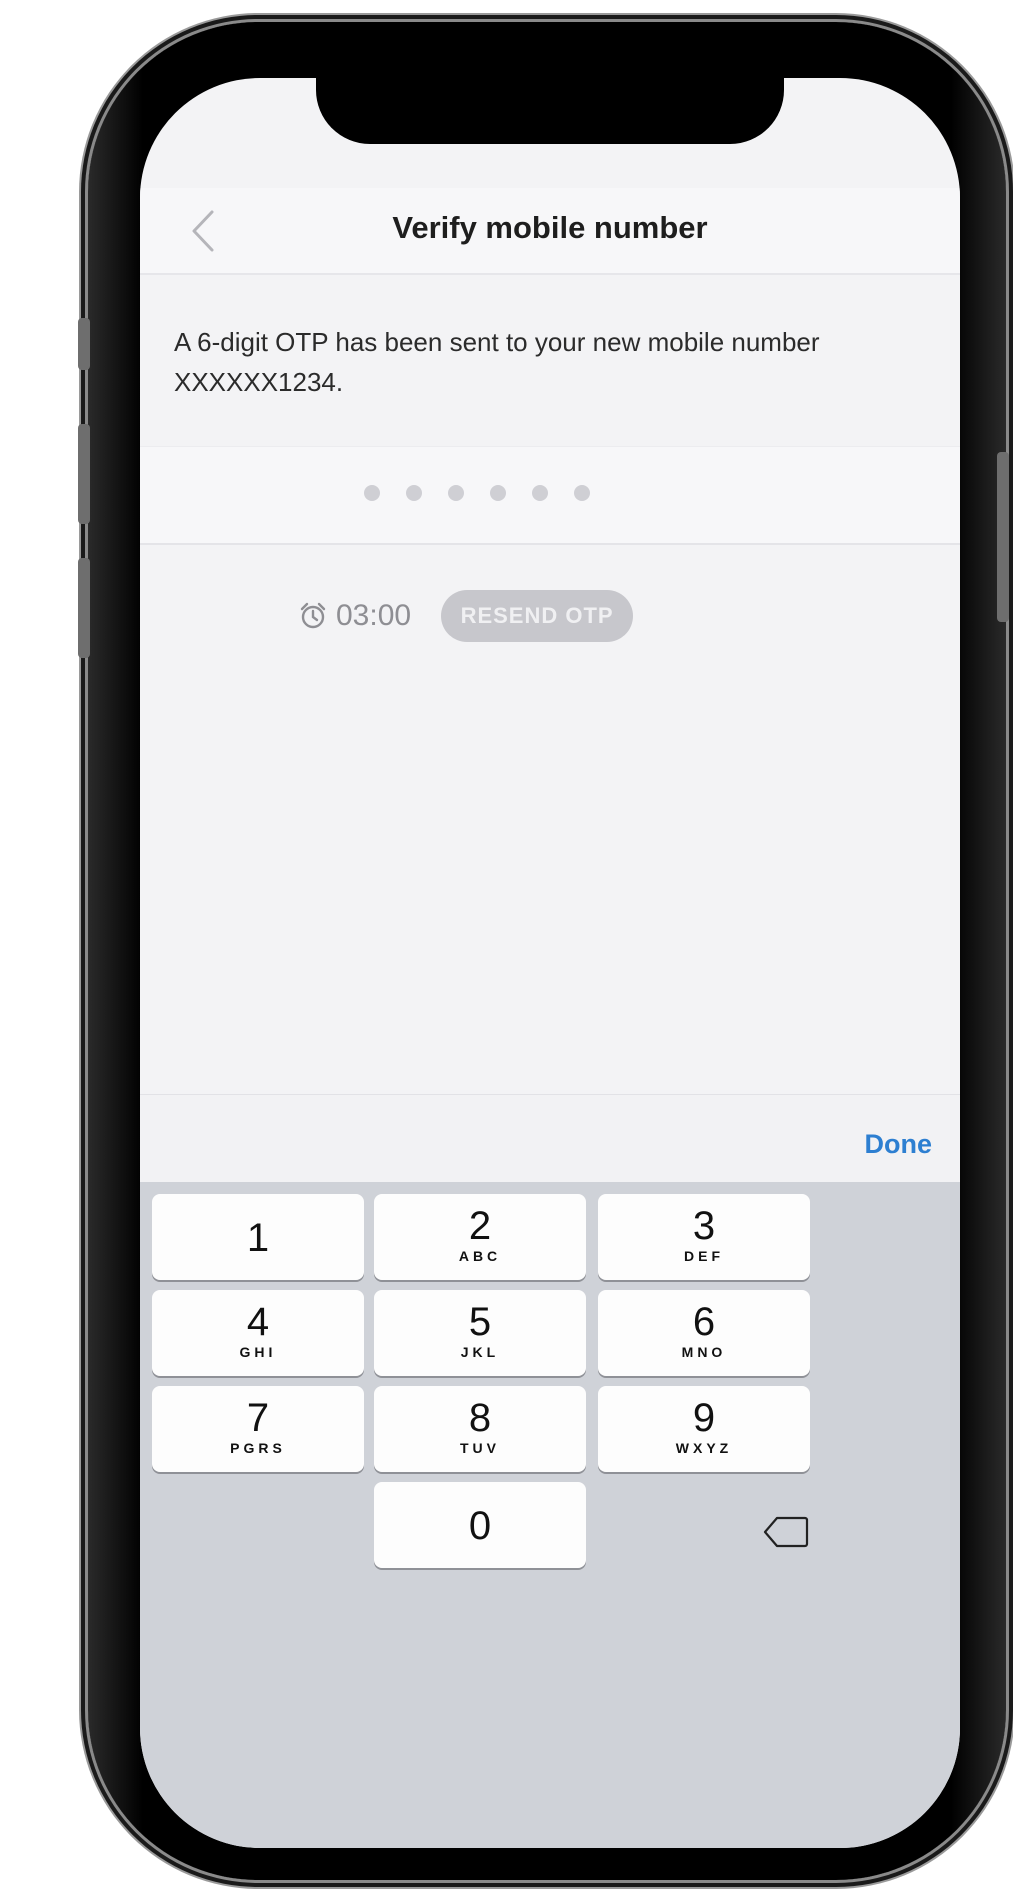  What do you see at coordinates (84, 344) in the screenshot?
I see `silent-switch` at bounding box center [84, 344].